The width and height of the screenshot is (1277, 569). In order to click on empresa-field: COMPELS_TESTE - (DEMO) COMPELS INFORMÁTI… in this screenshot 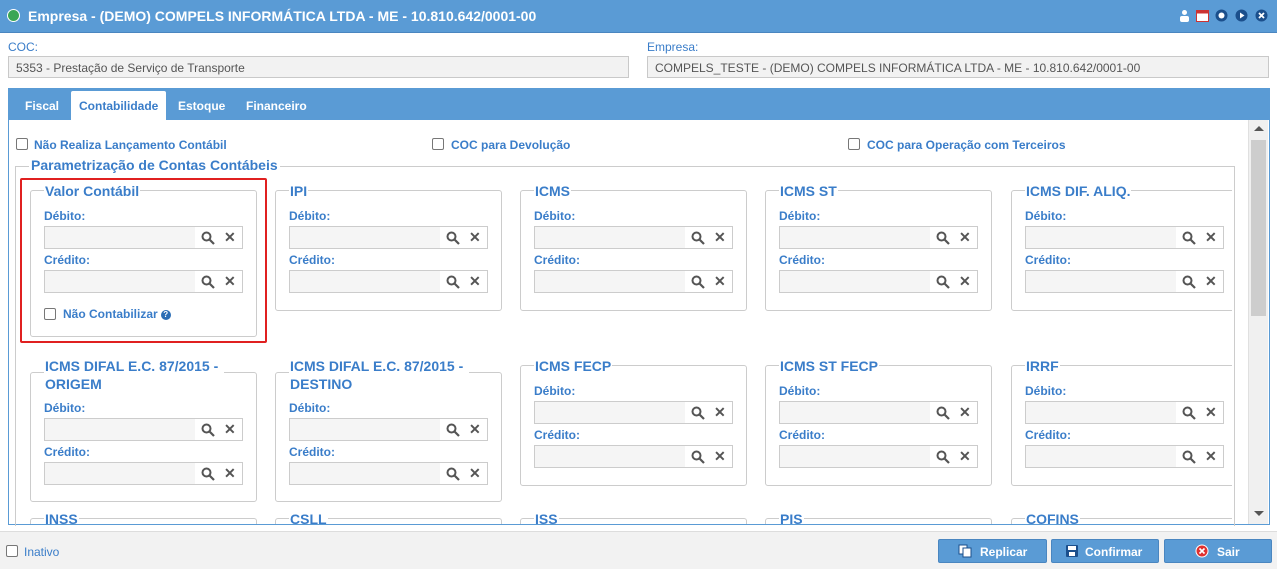, I will do `click(958, 67)`.